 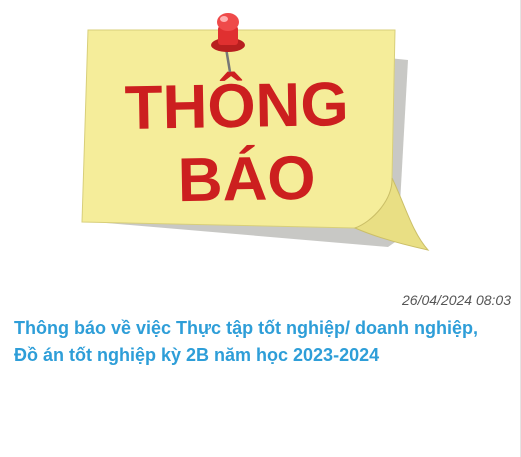 I want to click on post-title-line-2: Đồ án tốt nghiệp kỳ 2B năm học 2023-2024, so click(x=264, y=355).